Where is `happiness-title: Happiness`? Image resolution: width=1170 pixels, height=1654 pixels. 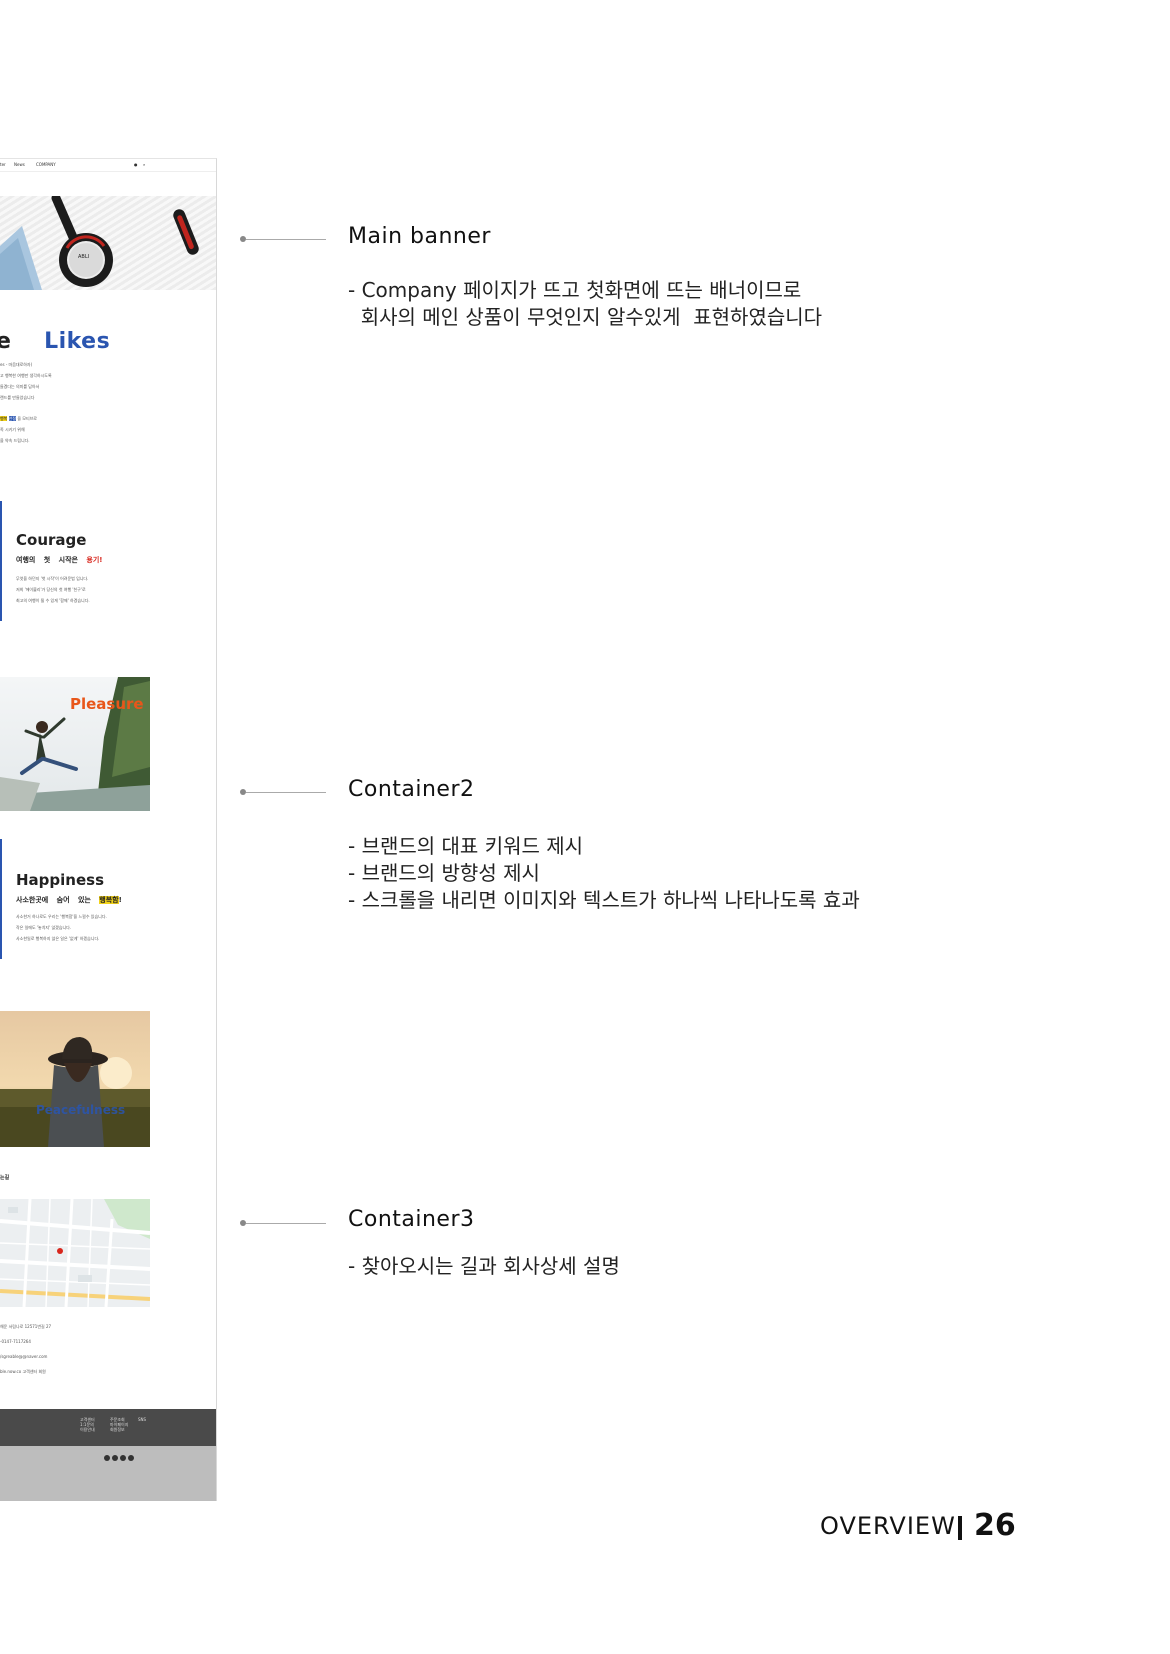 happiness-title: Happiness is located at coordinates (60, 880).